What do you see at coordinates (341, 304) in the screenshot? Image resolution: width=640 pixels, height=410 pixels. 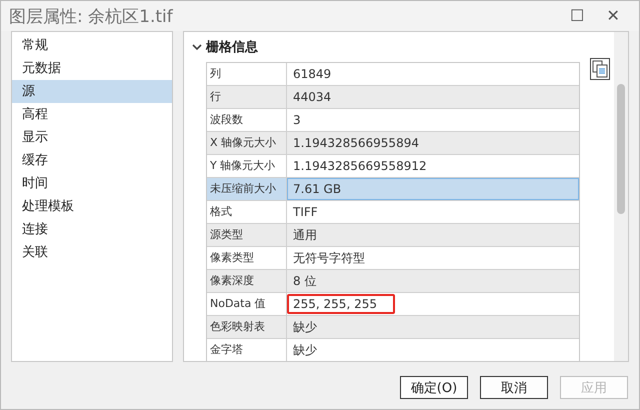 I see `property-value: 255, 255, 255` at bounding box center [341, 304].